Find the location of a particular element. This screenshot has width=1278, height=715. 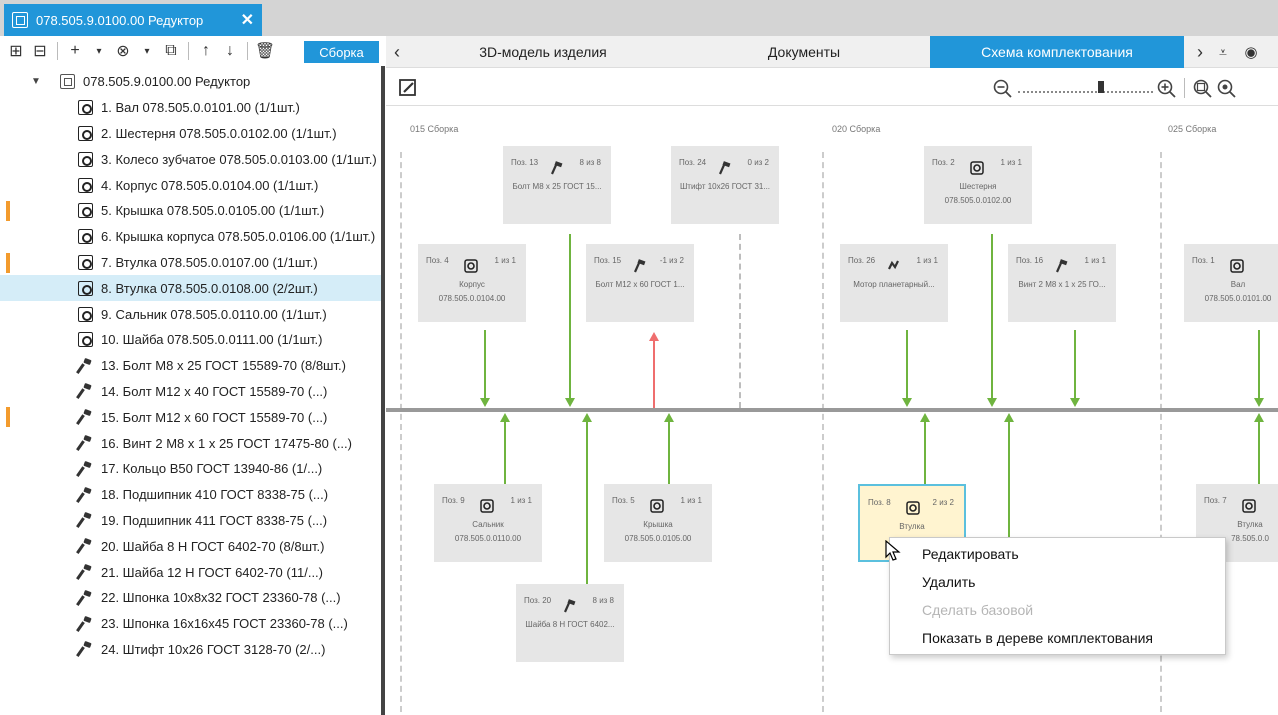

tree-item: 9. Сальник 078.505.0.0110.00 (1/1шт.) is located at coordinates (190, 314).